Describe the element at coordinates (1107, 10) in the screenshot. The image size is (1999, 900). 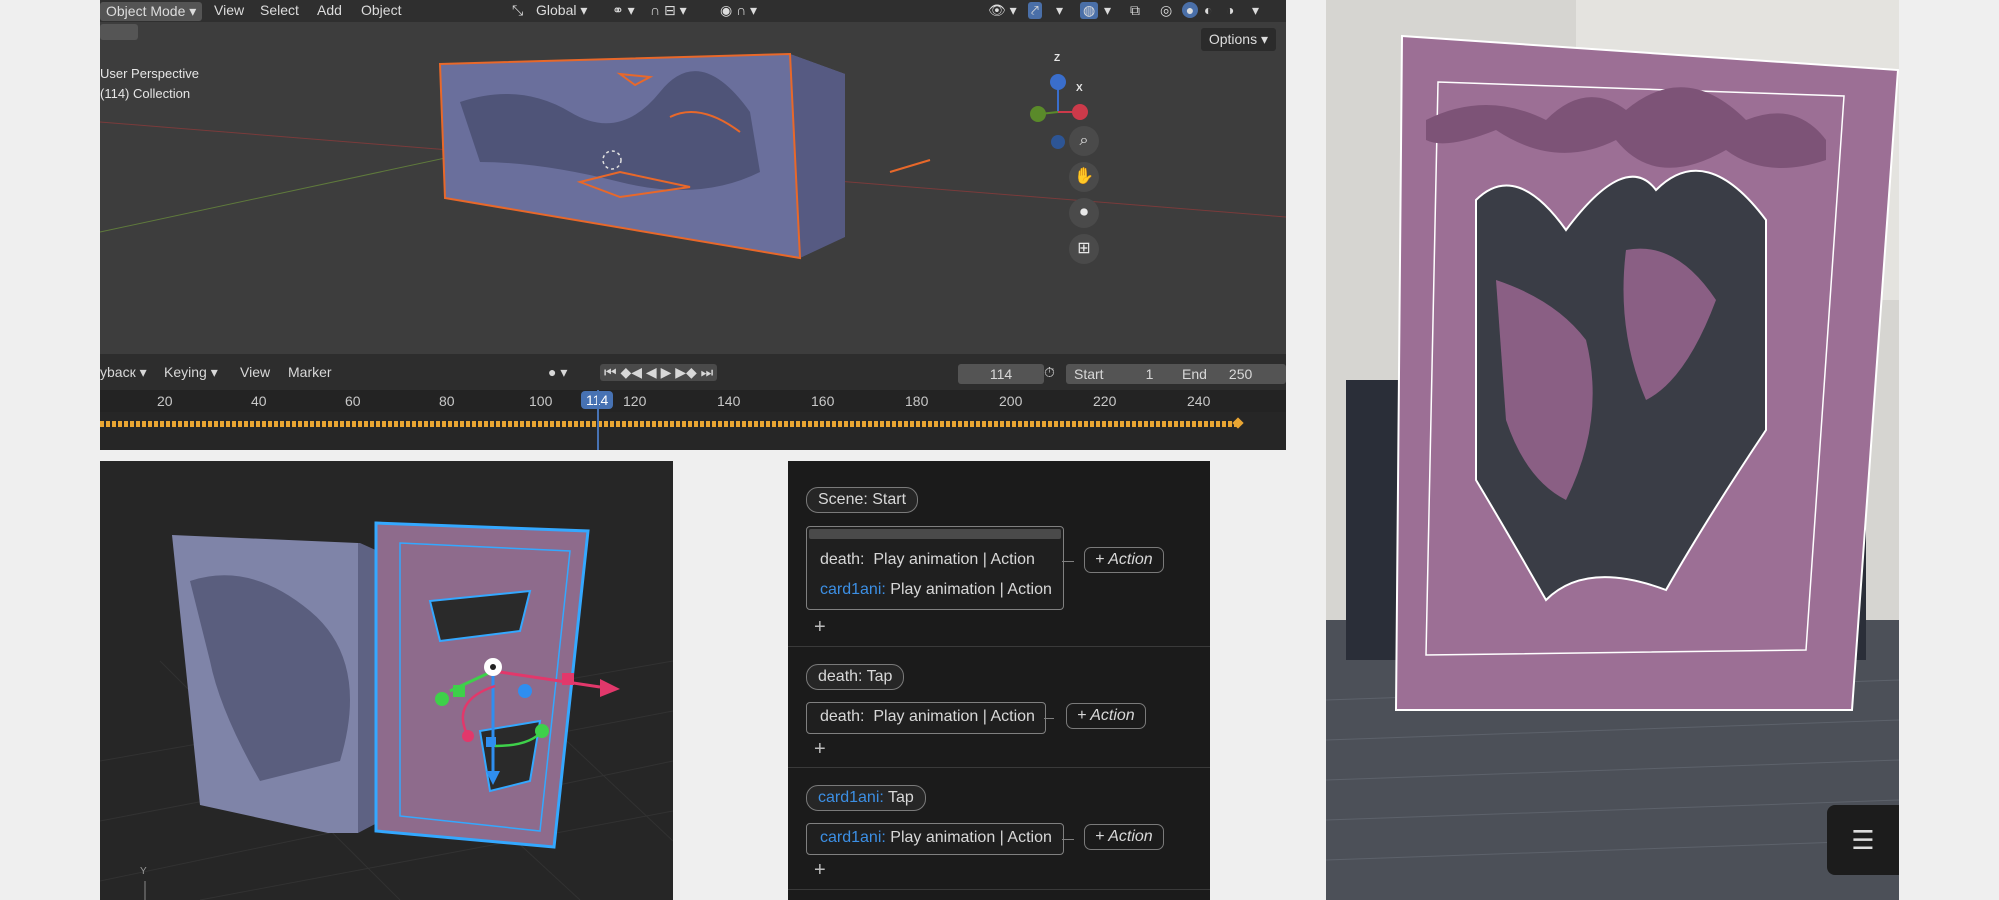
I see `overlay-dropdown-icon: ▾` at that location.